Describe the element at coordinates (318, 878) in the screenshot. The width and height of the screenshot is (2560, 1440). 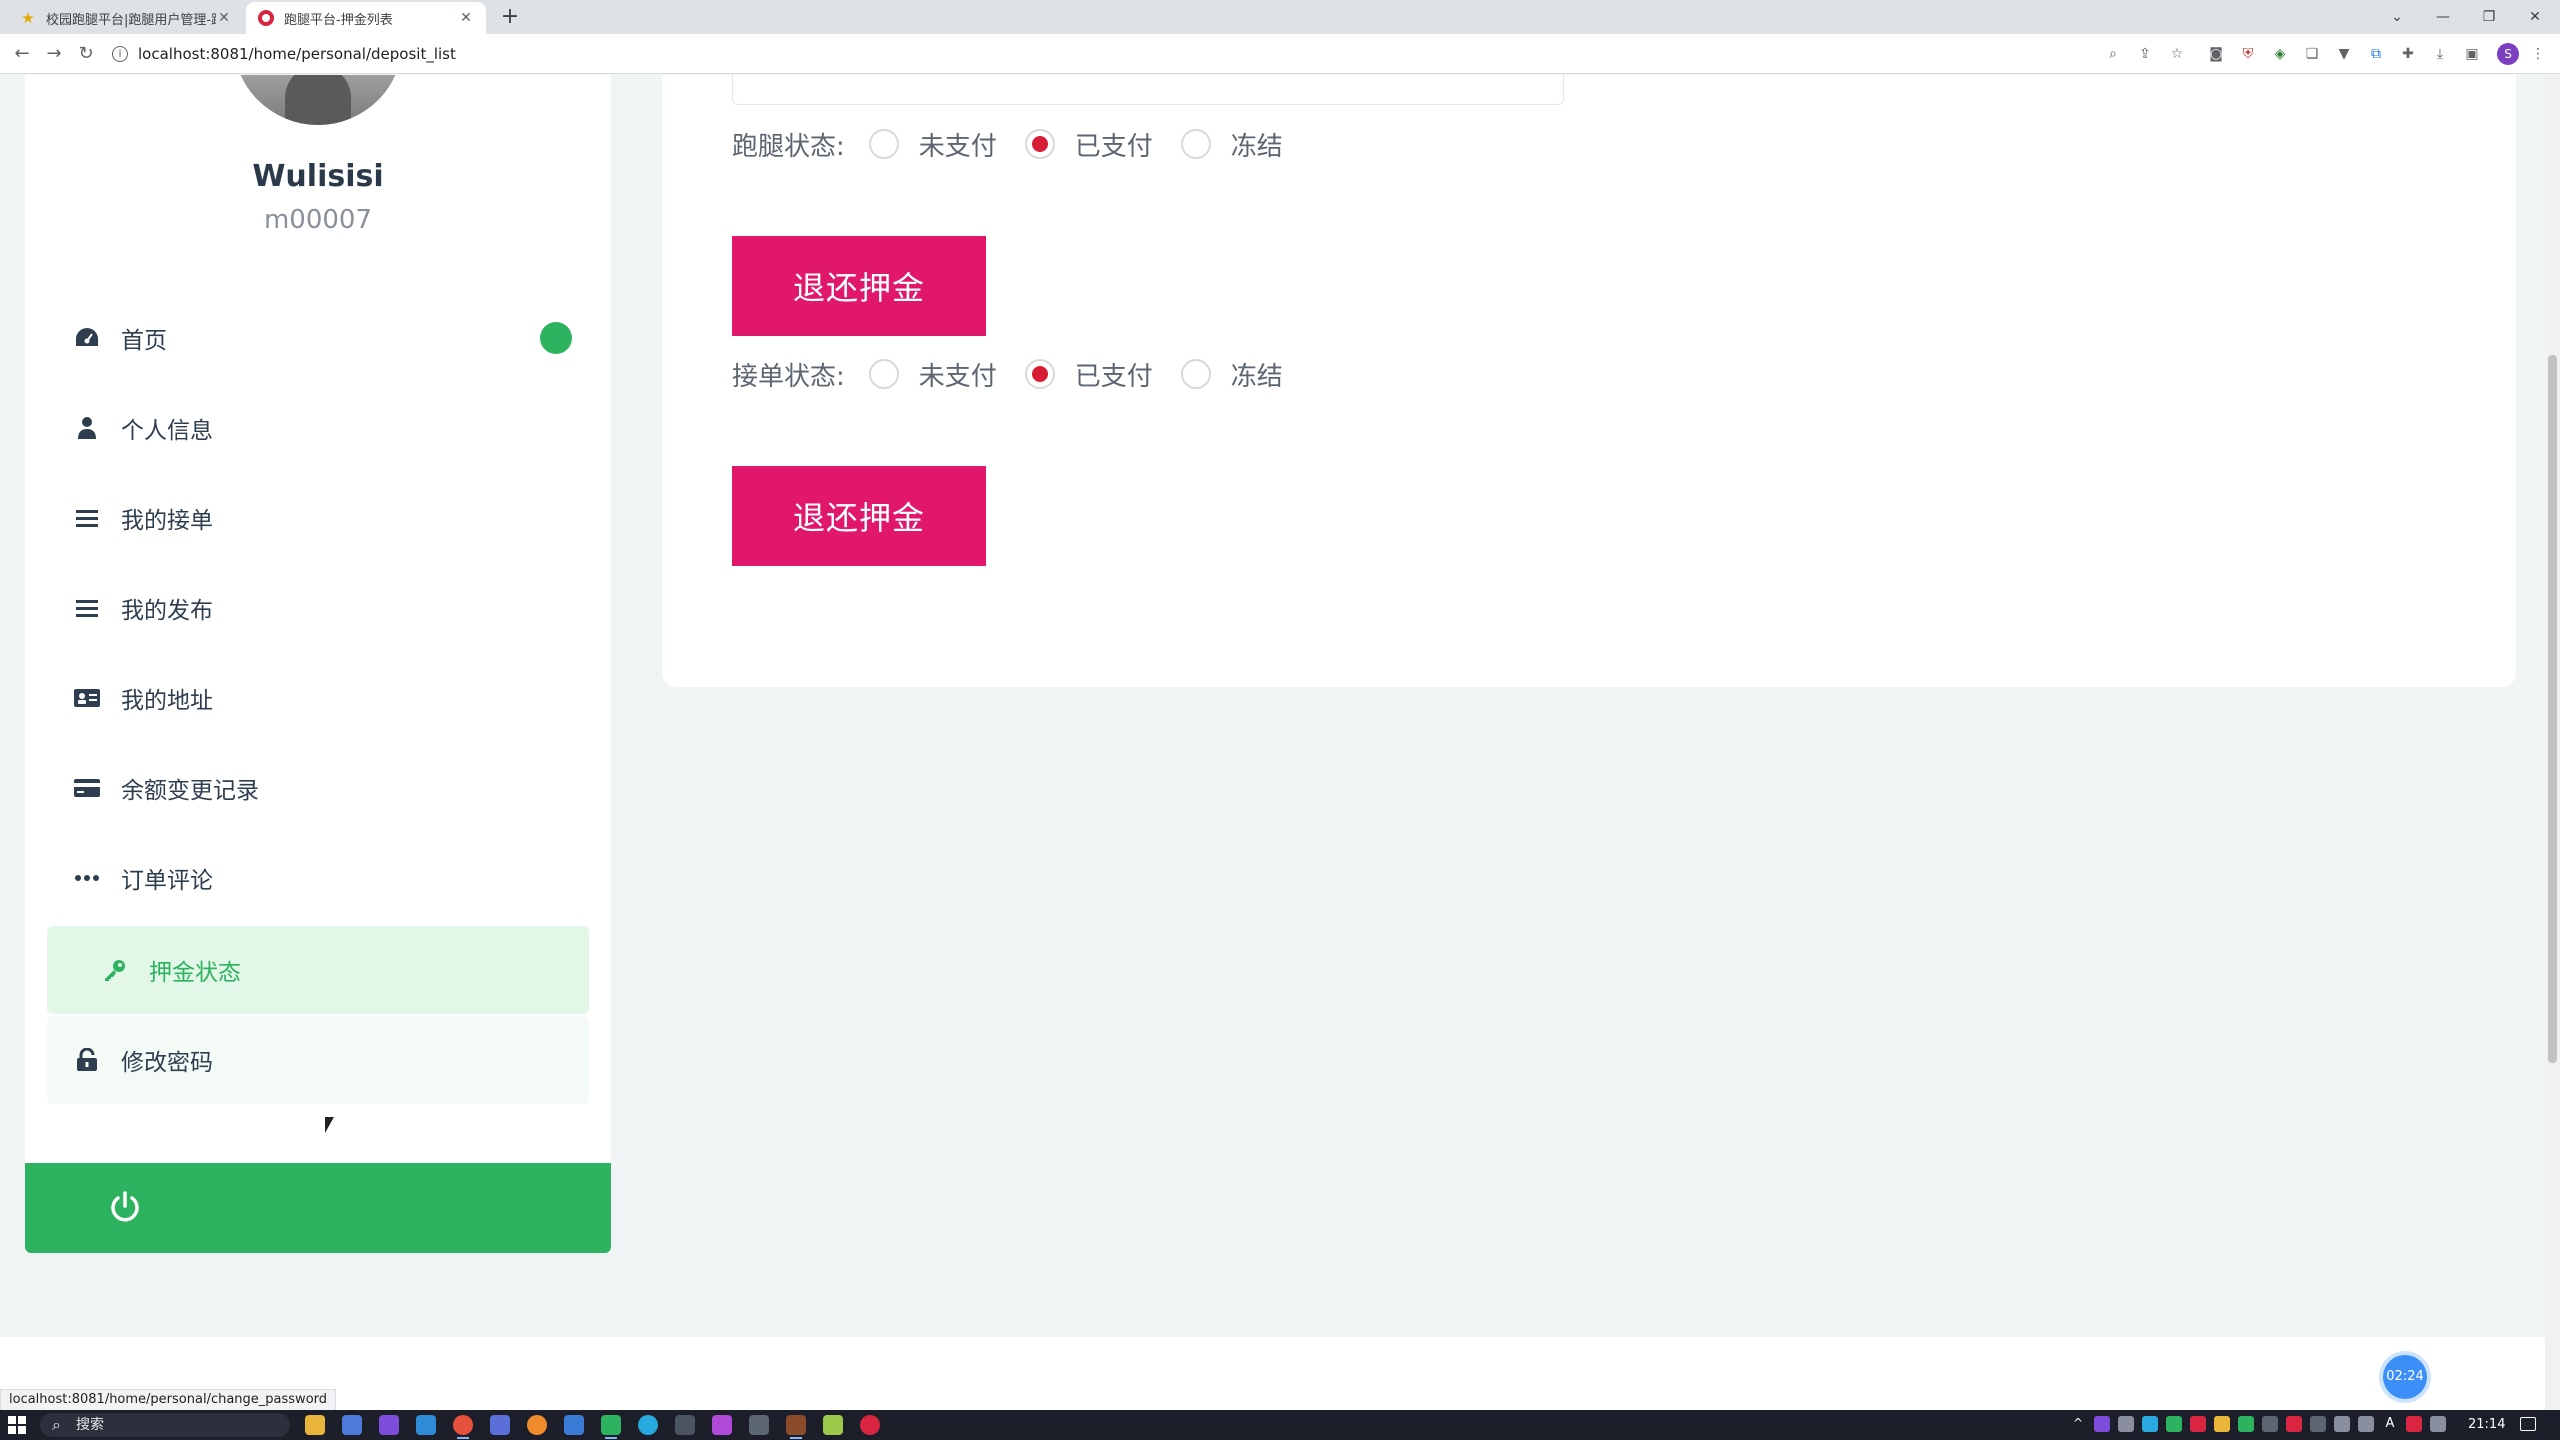
I see `sidebar-item-order-comments: 订单评论` at that location.